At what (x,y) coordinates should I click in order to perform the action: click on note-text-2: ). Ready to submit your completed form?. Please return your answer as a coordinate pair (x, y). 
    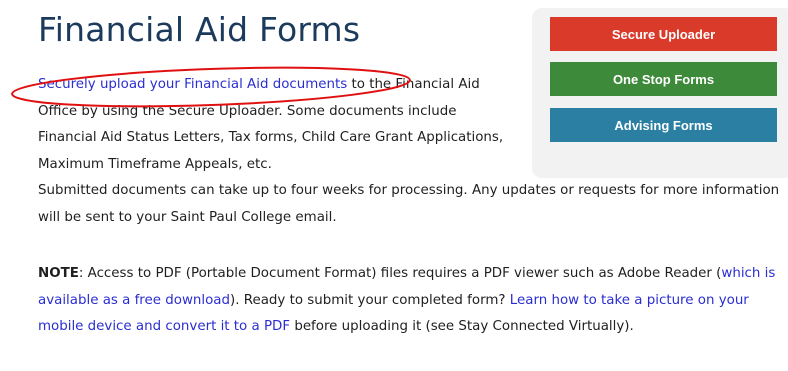
    Looking at the image, I should click on (370, 300).